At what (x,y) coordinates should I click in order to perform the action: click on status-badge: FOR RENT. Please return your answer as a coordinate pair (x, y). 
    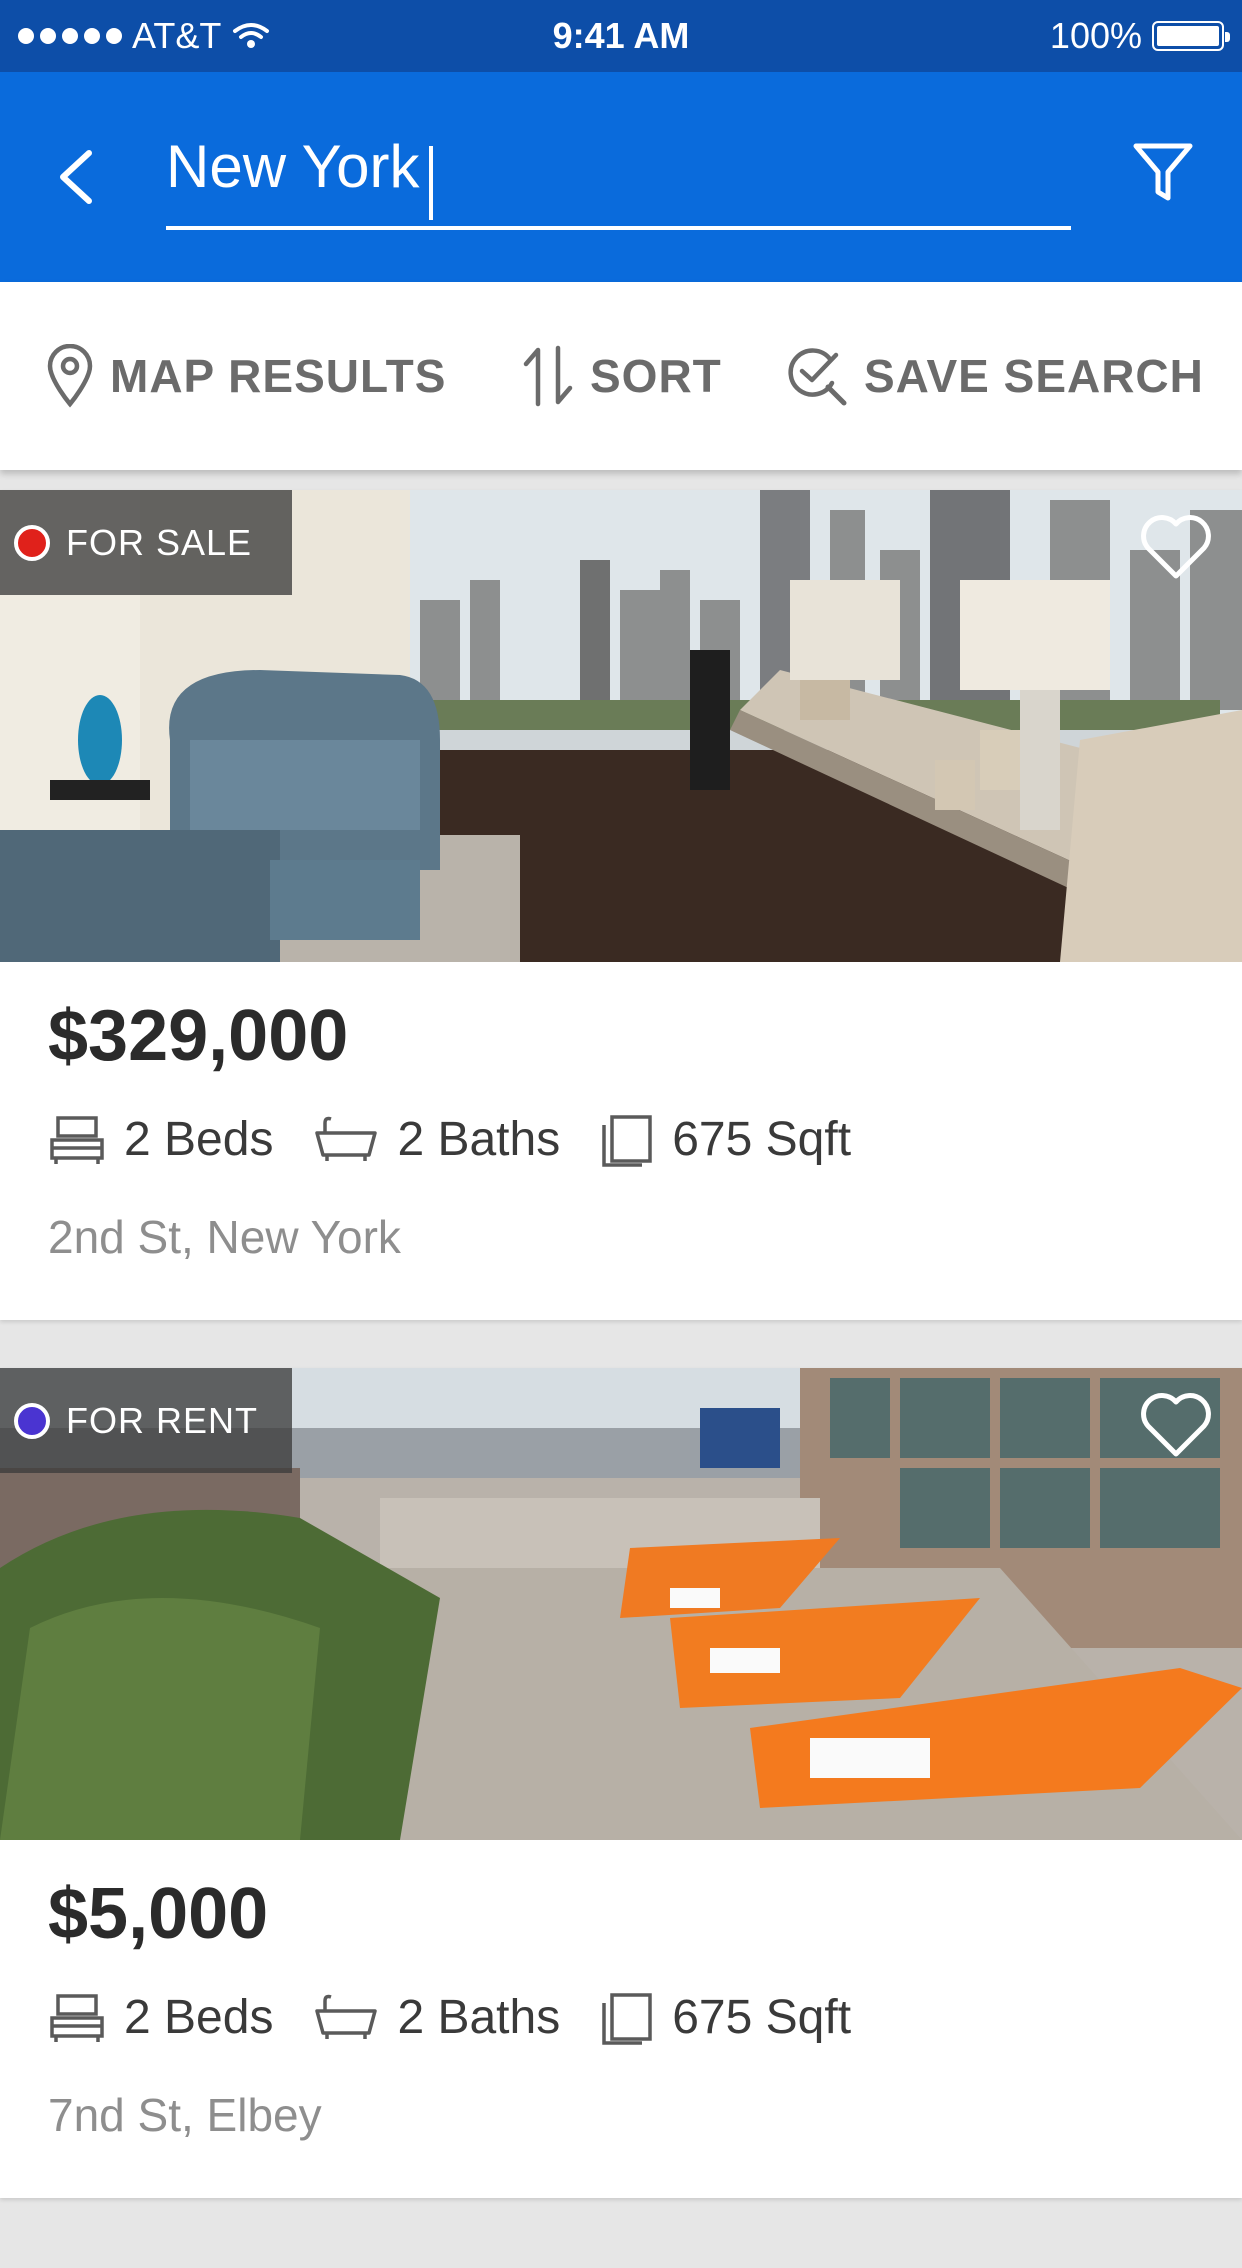
    Looking at the image, I should click on (146, 1420).